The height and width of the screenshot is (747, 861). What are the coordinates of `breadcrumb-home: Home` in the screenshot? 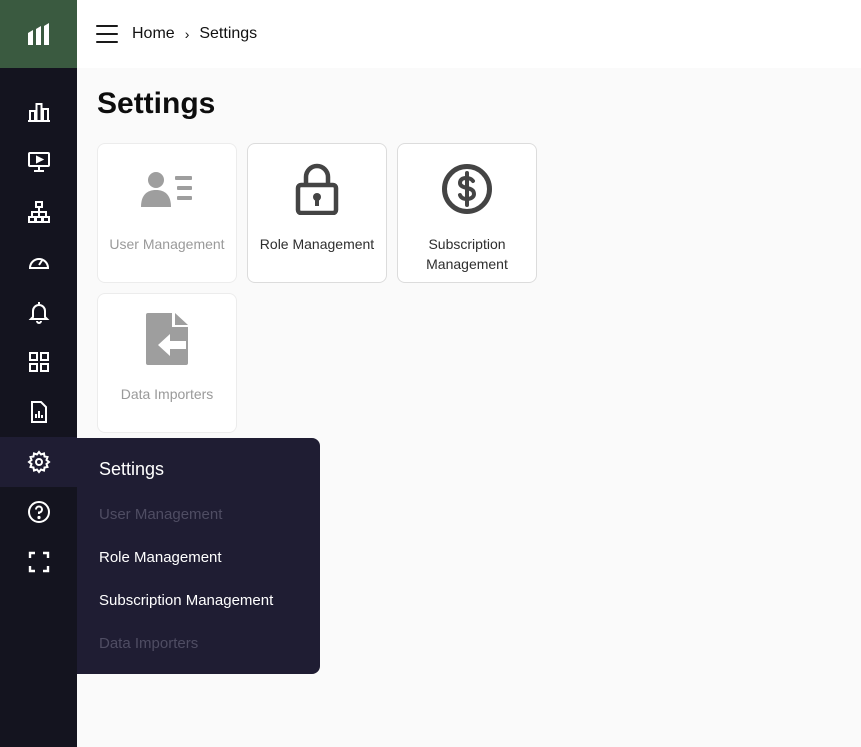 It's located at (153, 34).